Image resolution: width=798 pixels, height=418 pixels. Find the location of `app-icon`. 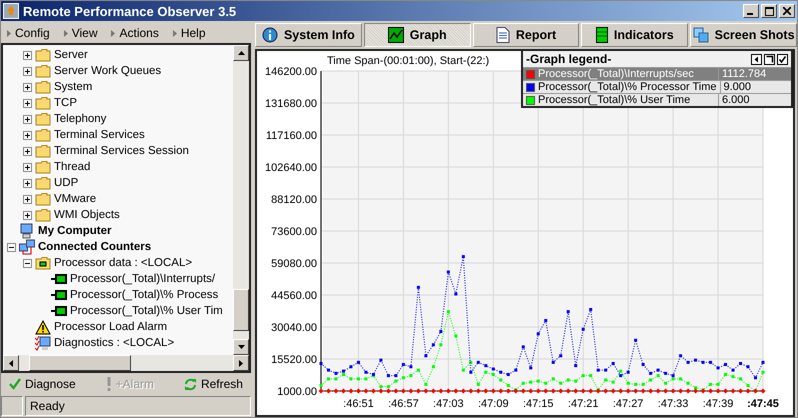

app-icon is located at coordinates (11, 11).